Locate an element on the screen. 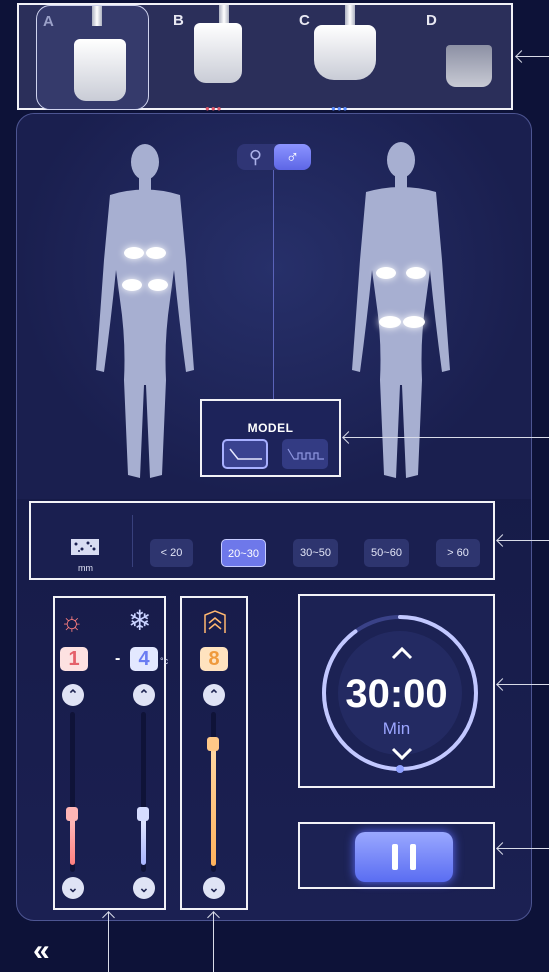 The width and height of the screenshot is (549, 972). model-pulse-button is located at coordinates (305, 454).